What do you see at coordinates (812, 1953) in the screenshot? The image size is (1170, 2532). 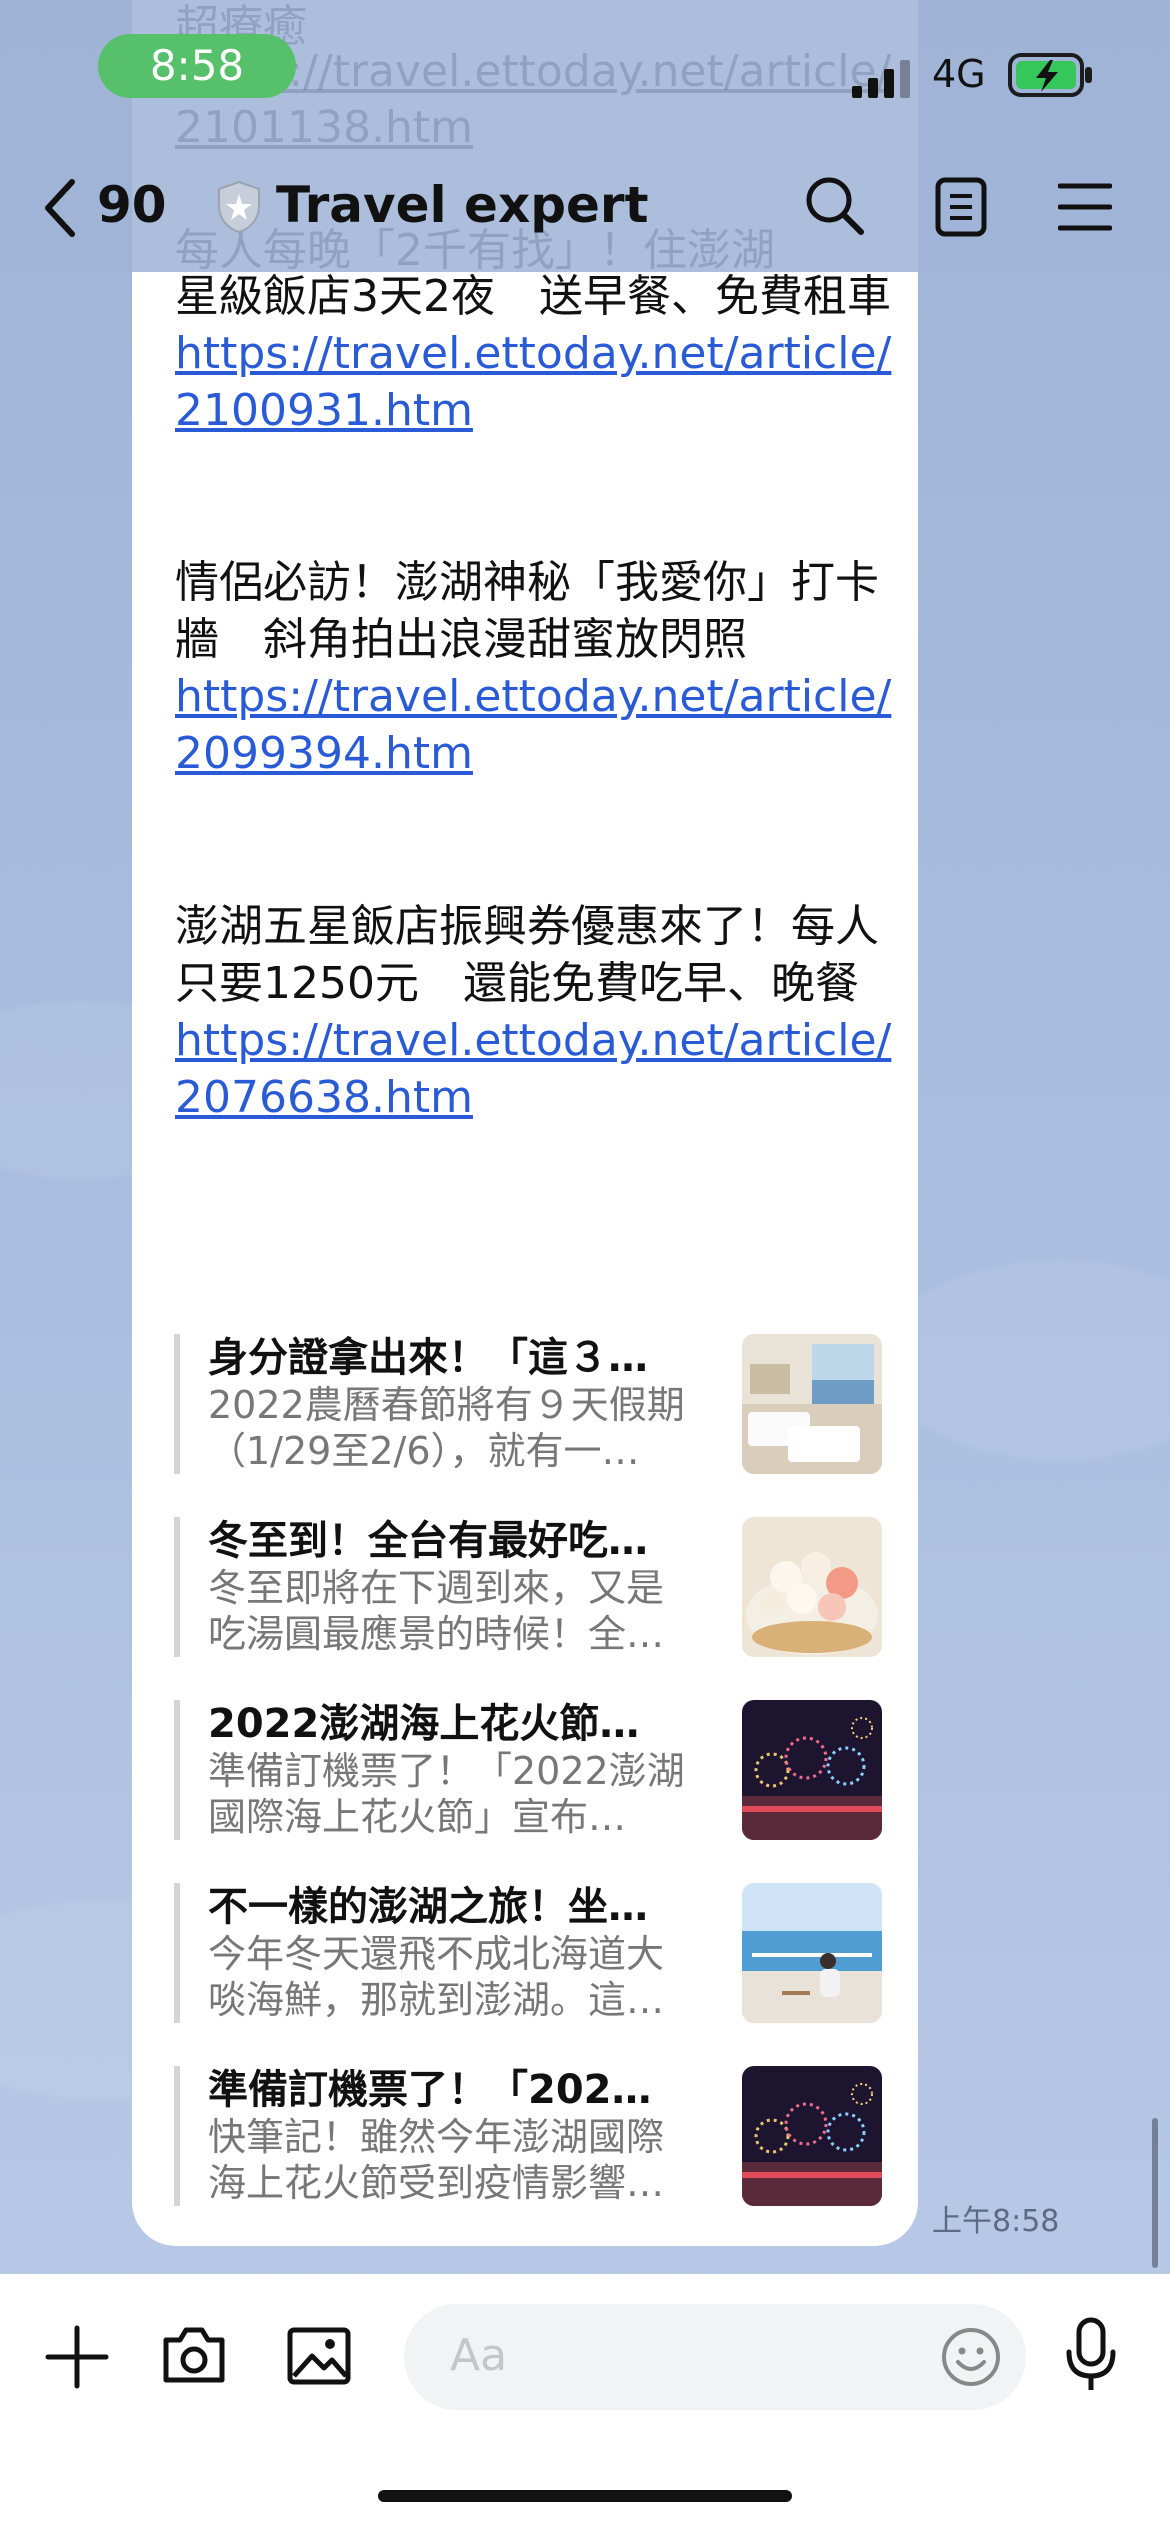 I see `seaside-thumbnail` at bounding box center [812, 1953].